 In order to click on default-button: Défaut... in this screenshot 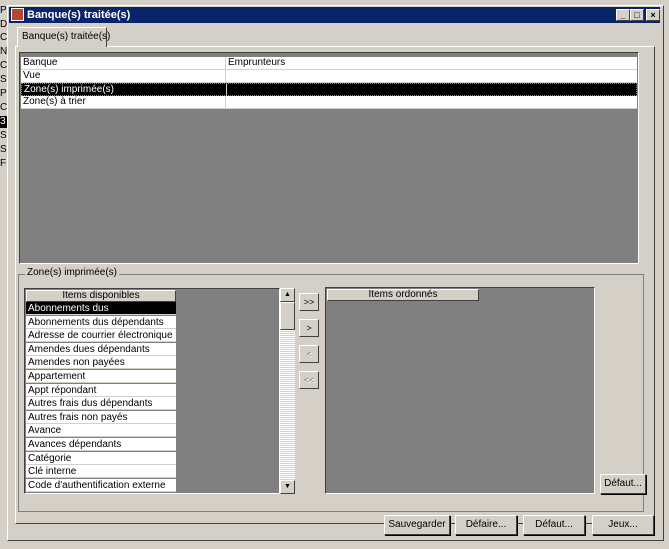, I will do `click(554, 525)`.